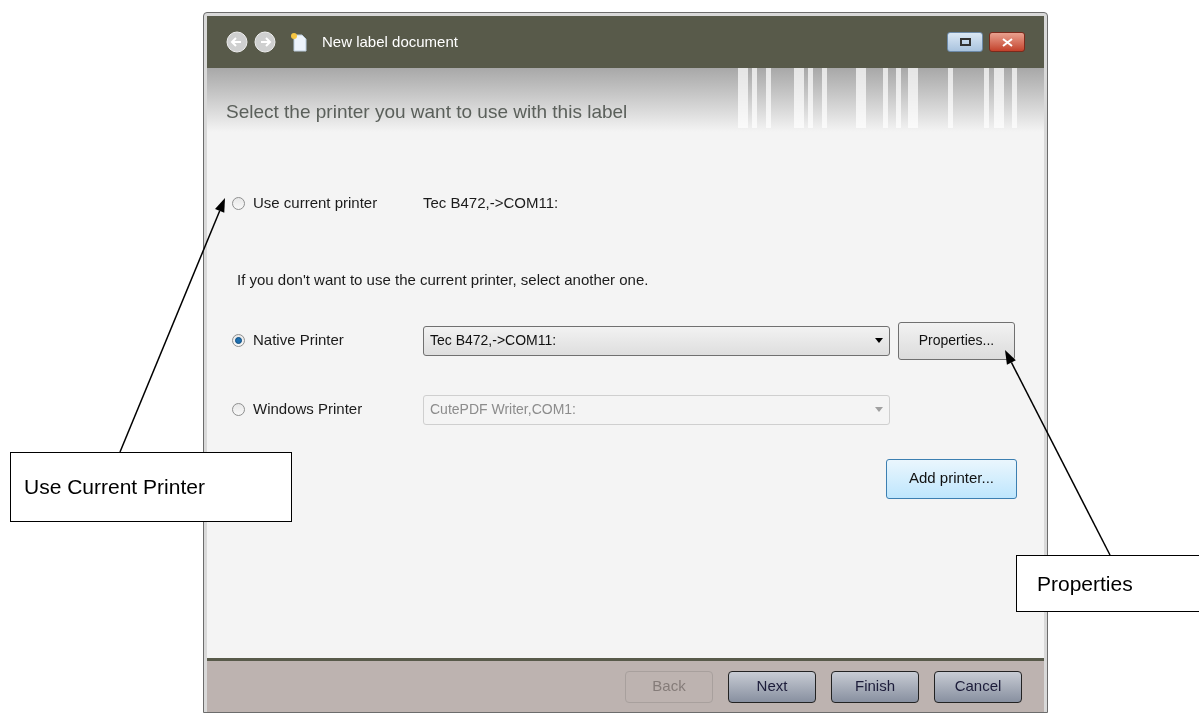 The height and width of the screenshot is (715, 1199). Describe the element at coordinates (656, 340) in the screenshot. I see `printer-dropdown: Tec B472,->COM11:` at that location.